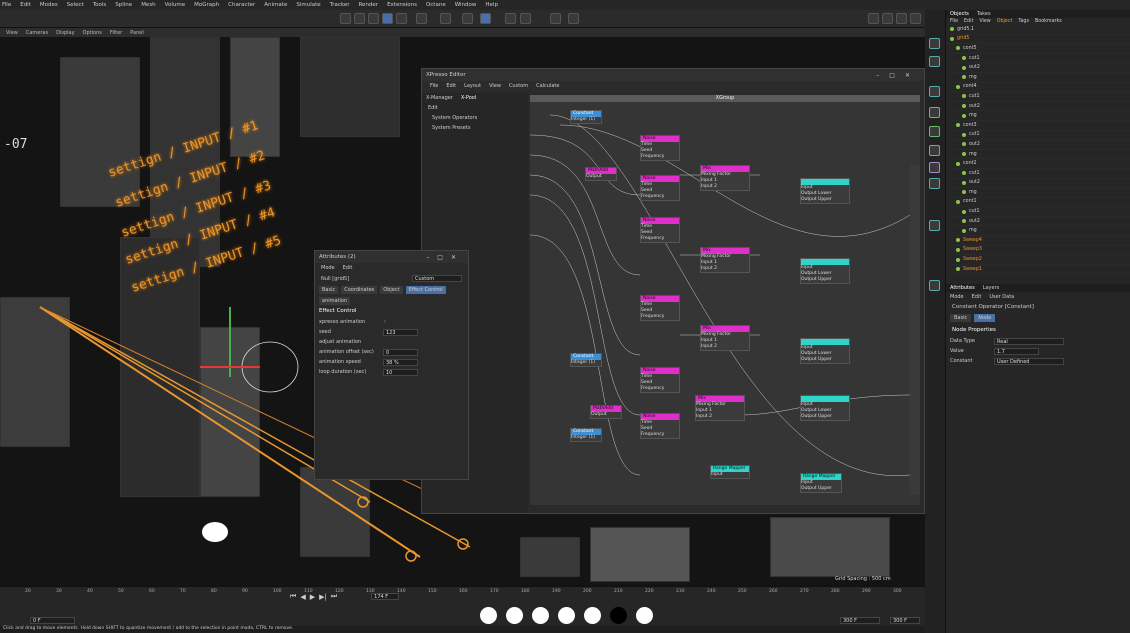  What do you see at coordinates (977, 297) in the screenshot?
I see `ap-menu-edit: Edit` at bounding box center [977, 297].